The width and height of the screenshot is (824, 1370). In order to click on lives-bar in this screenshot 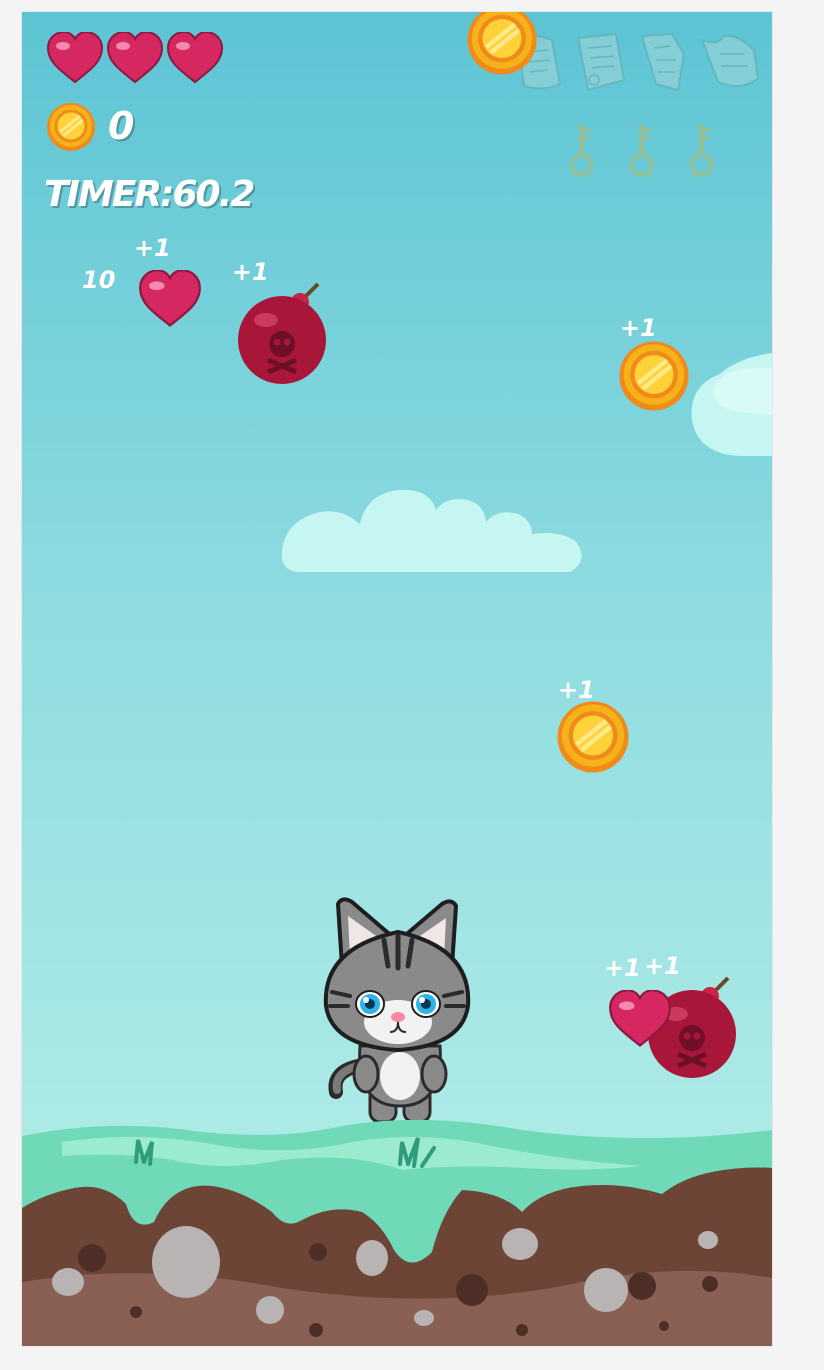, I will do `click(135, 58)`.